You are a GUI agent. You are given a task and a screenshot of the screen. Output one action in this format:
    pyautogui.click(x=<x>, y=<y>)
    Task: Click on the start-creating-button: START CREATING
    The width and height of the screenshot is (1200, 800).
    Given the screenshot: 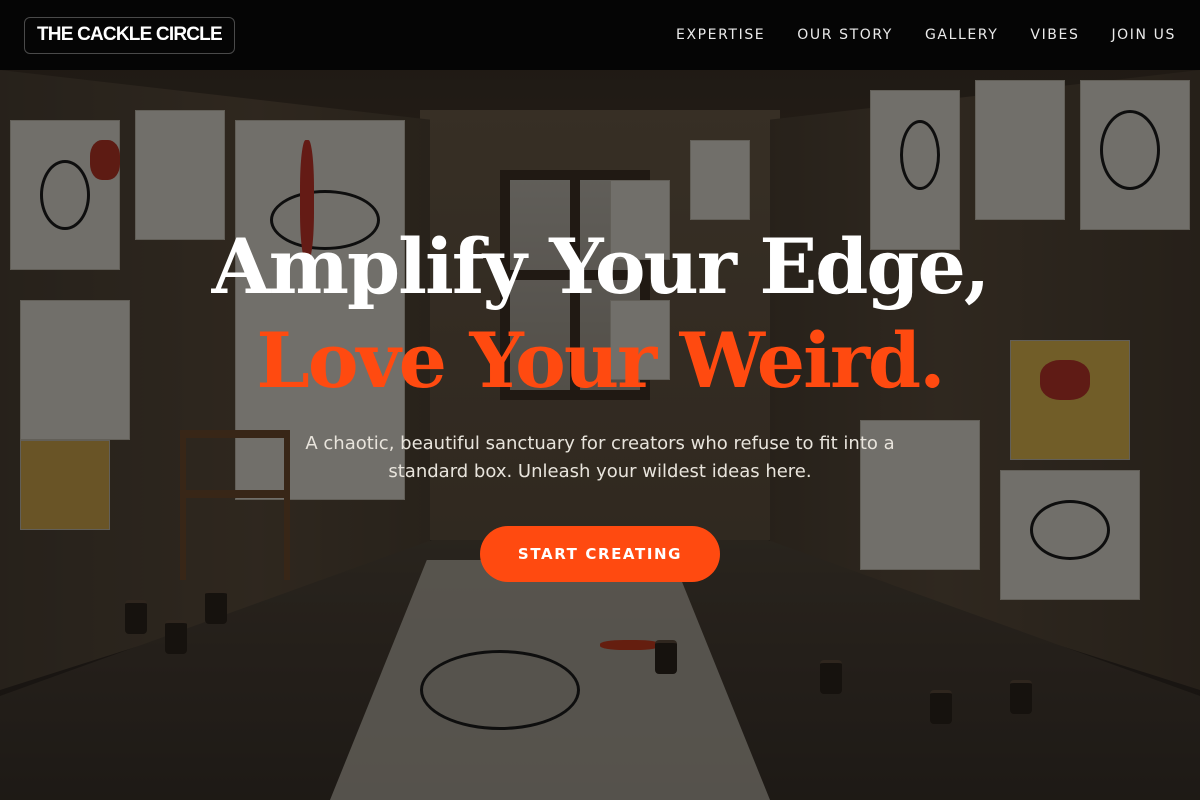 What is the action you would take?
    pyautogui.click(x=600, y=554)
    